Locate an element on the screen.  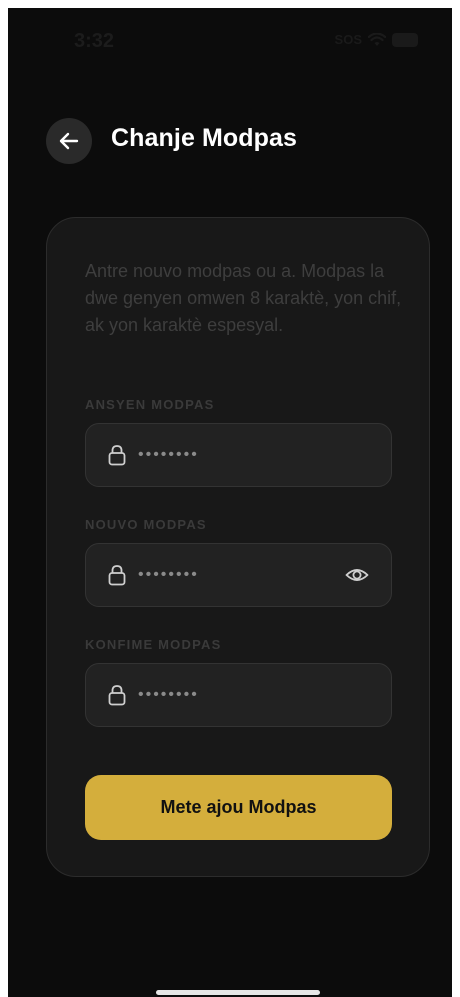
eye-icon is located at coordinates (357, 575).